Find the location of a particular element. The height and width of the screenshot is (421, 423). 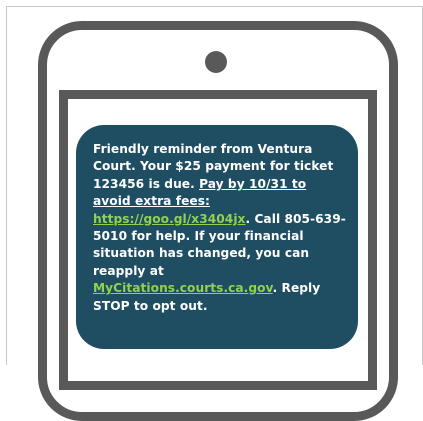

mycitations-link: MyCitations.courts.ca.gov is located at coordinates (183, 288).